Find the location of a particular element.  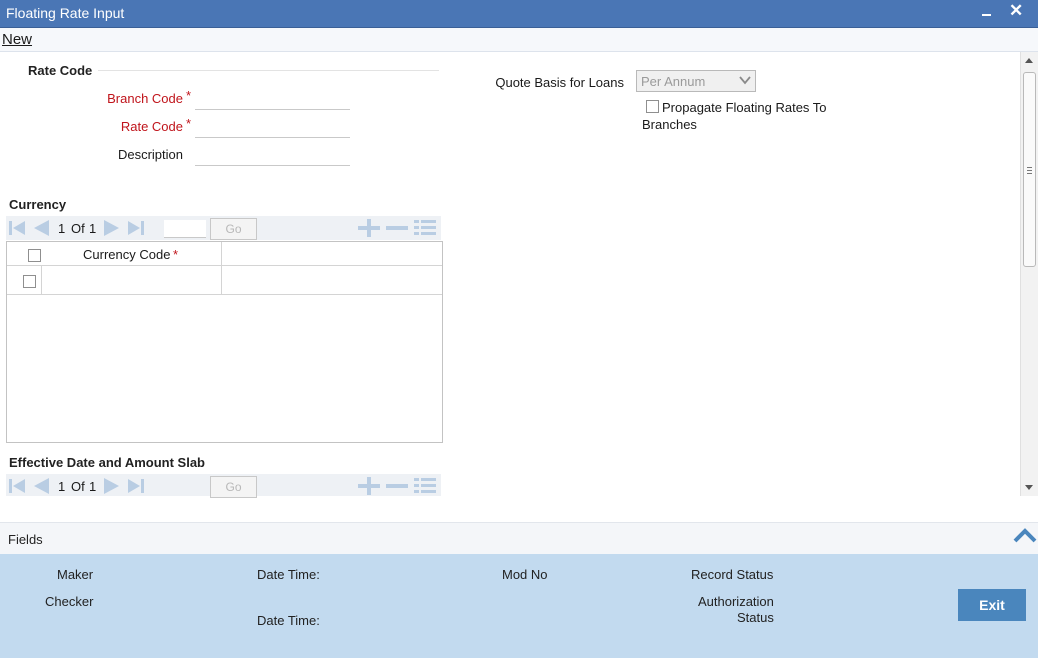

column-header-currency-code: Currency Code is located at coordinates (126, 254).